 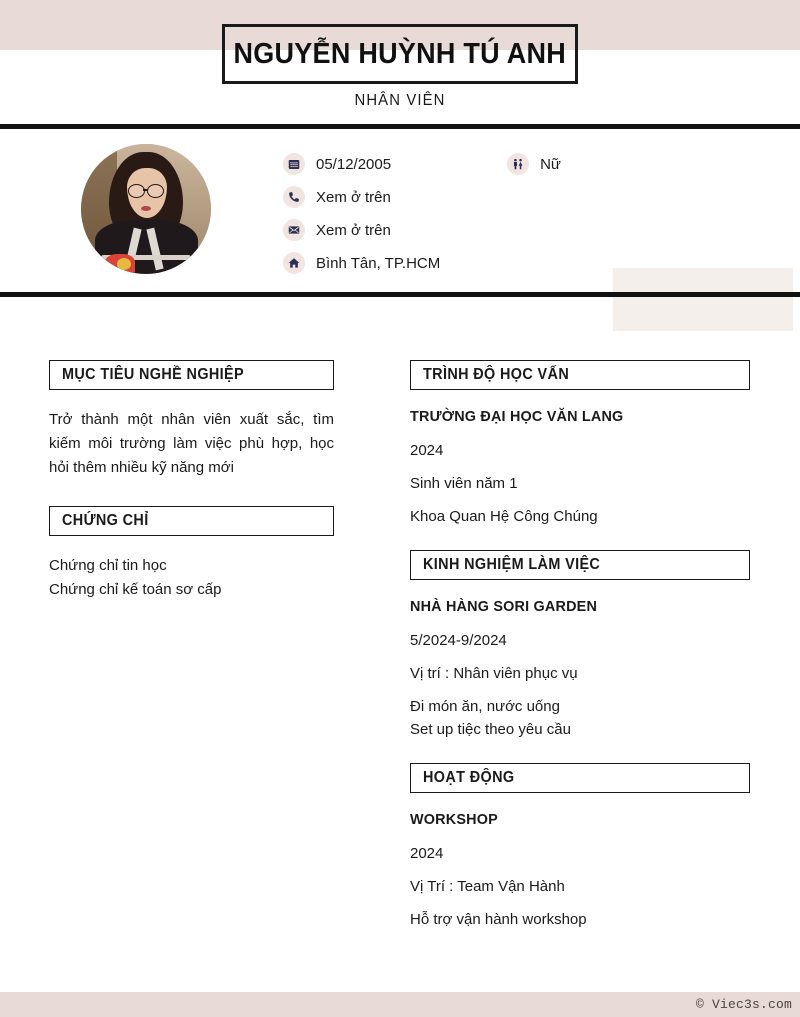 I want to click on profile-photo, so click(x=146, y=209).